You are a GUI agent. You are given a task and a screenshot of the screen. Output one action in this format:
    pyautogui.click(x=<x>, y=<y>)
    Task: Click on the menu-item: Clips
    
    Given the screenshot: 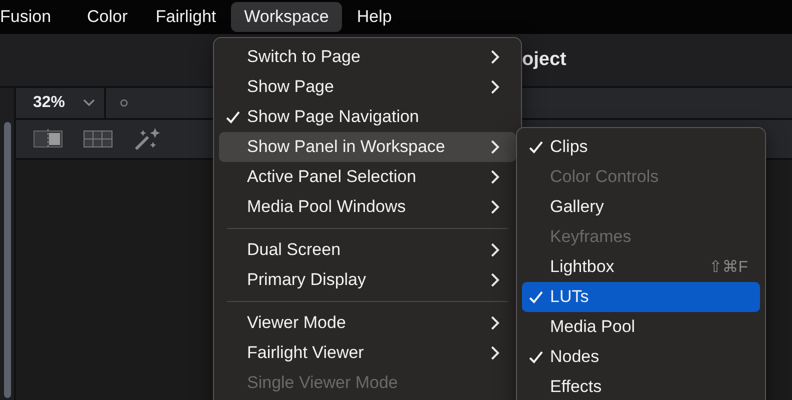 What is the action you would take?
    pyautogui.click(x=641, y=147)
    